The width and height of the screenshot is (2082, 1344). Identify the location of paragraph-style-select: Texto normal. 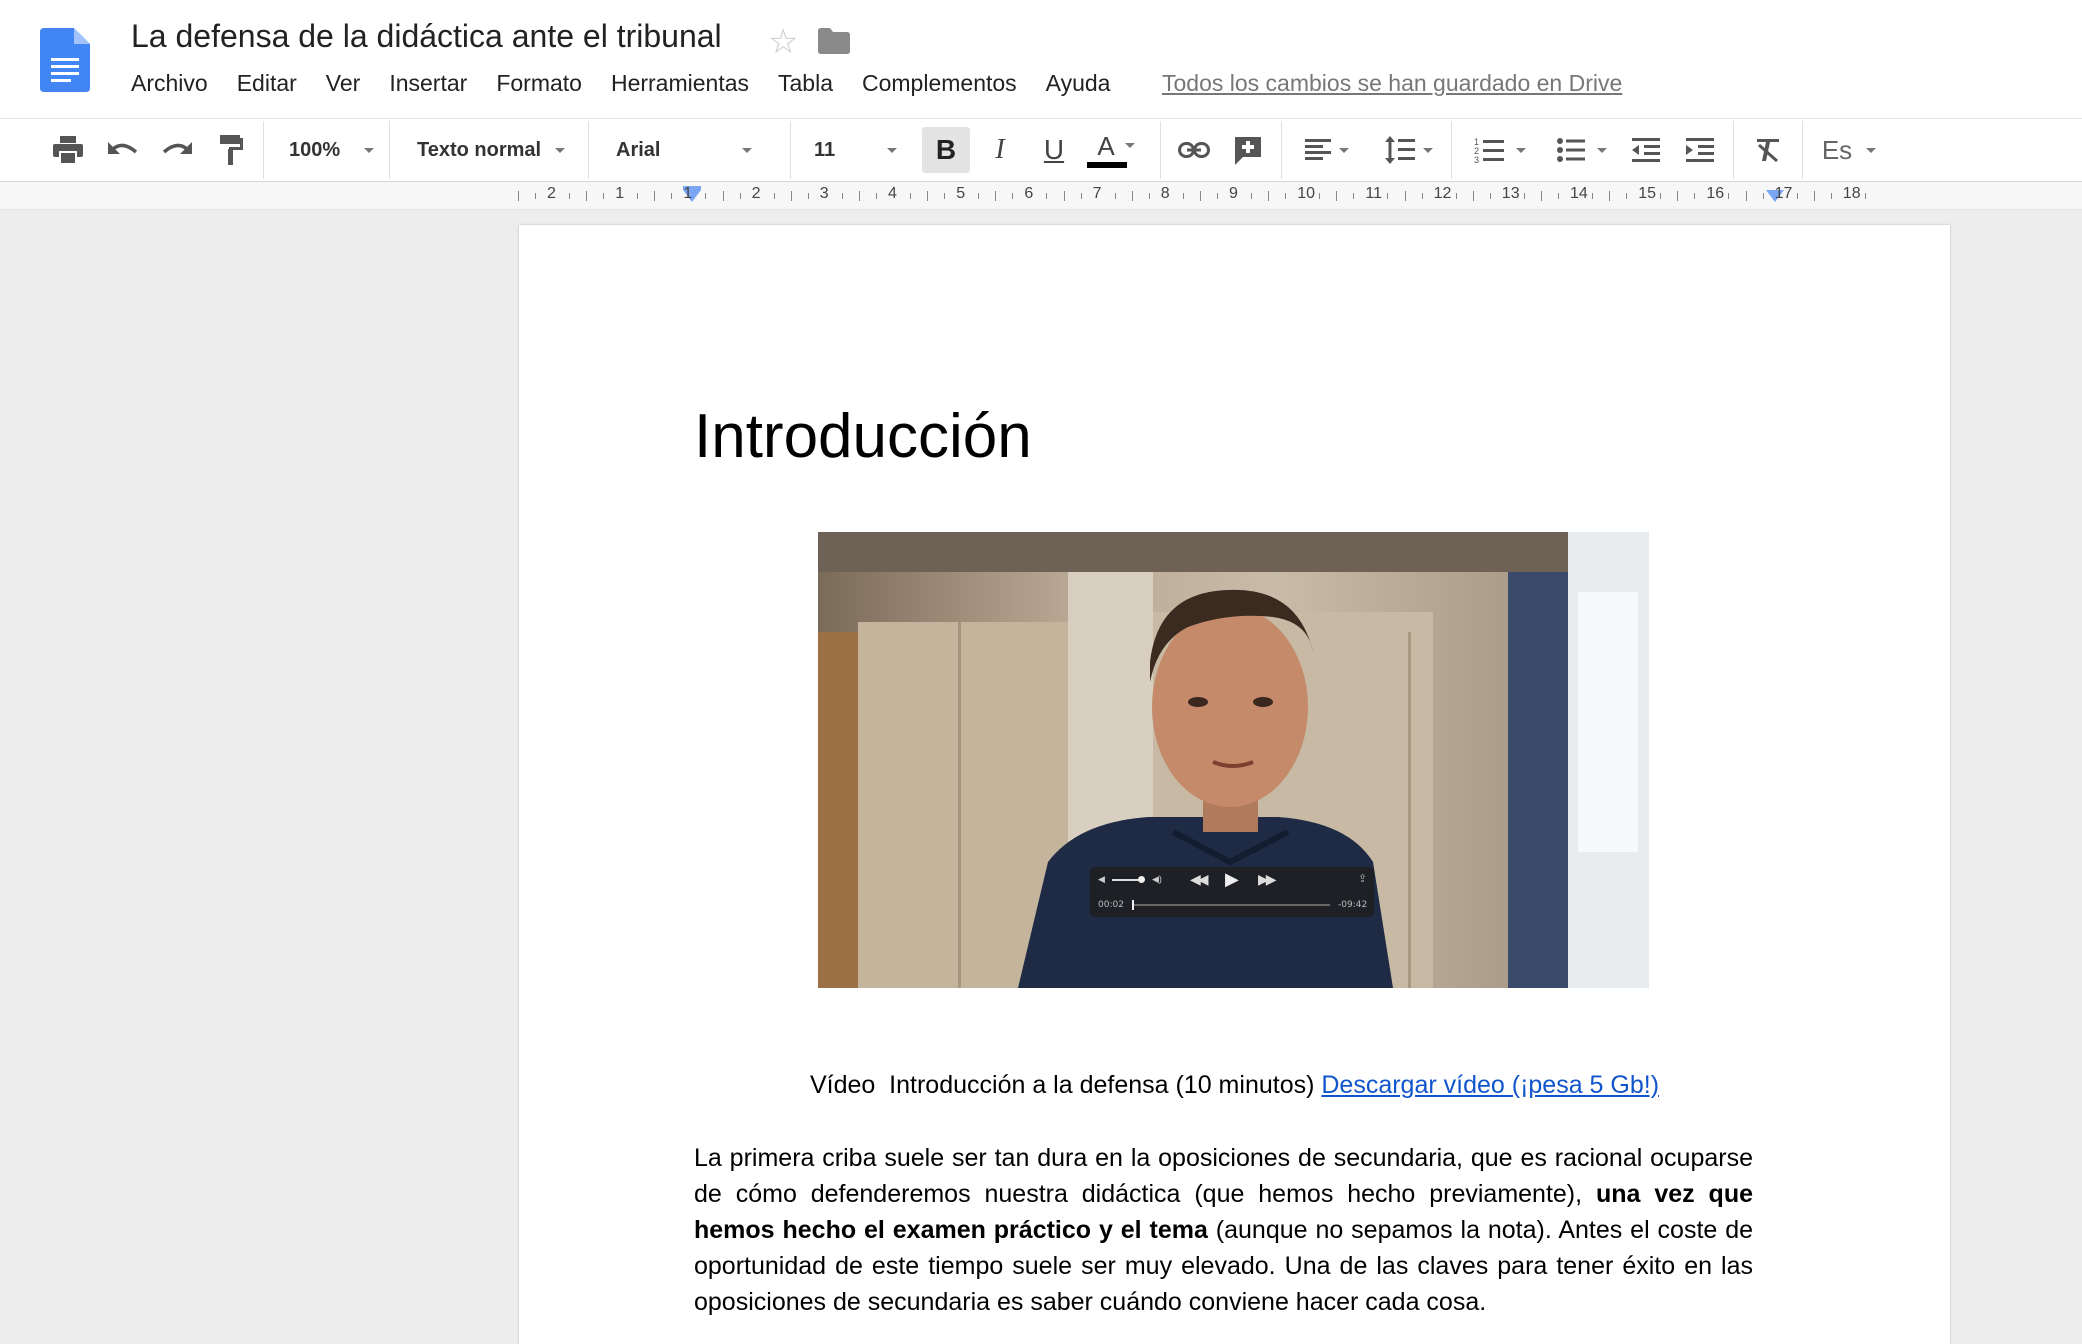
(492, 150).